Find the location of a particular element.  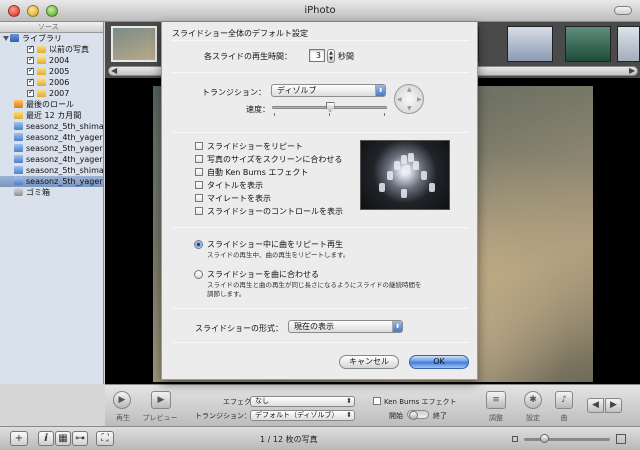

info-button: i is located at coordinates (46, 438).